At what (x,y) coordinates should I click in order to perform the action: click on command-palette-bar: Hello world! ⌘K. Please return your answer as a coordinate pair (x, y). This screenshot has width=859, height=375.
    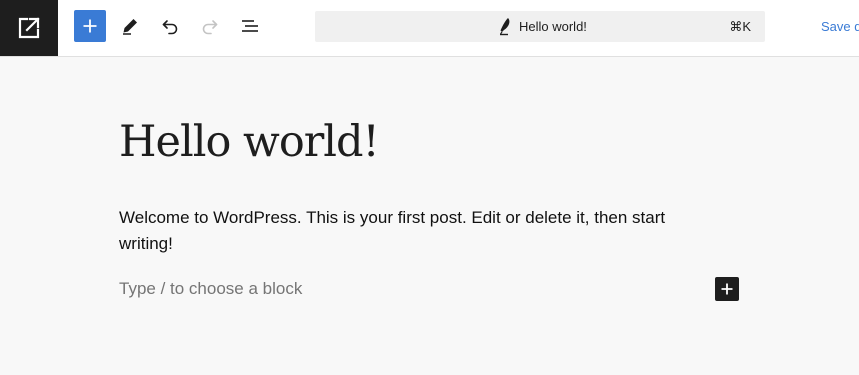
    Looking at the image, I should click on (540, 26).